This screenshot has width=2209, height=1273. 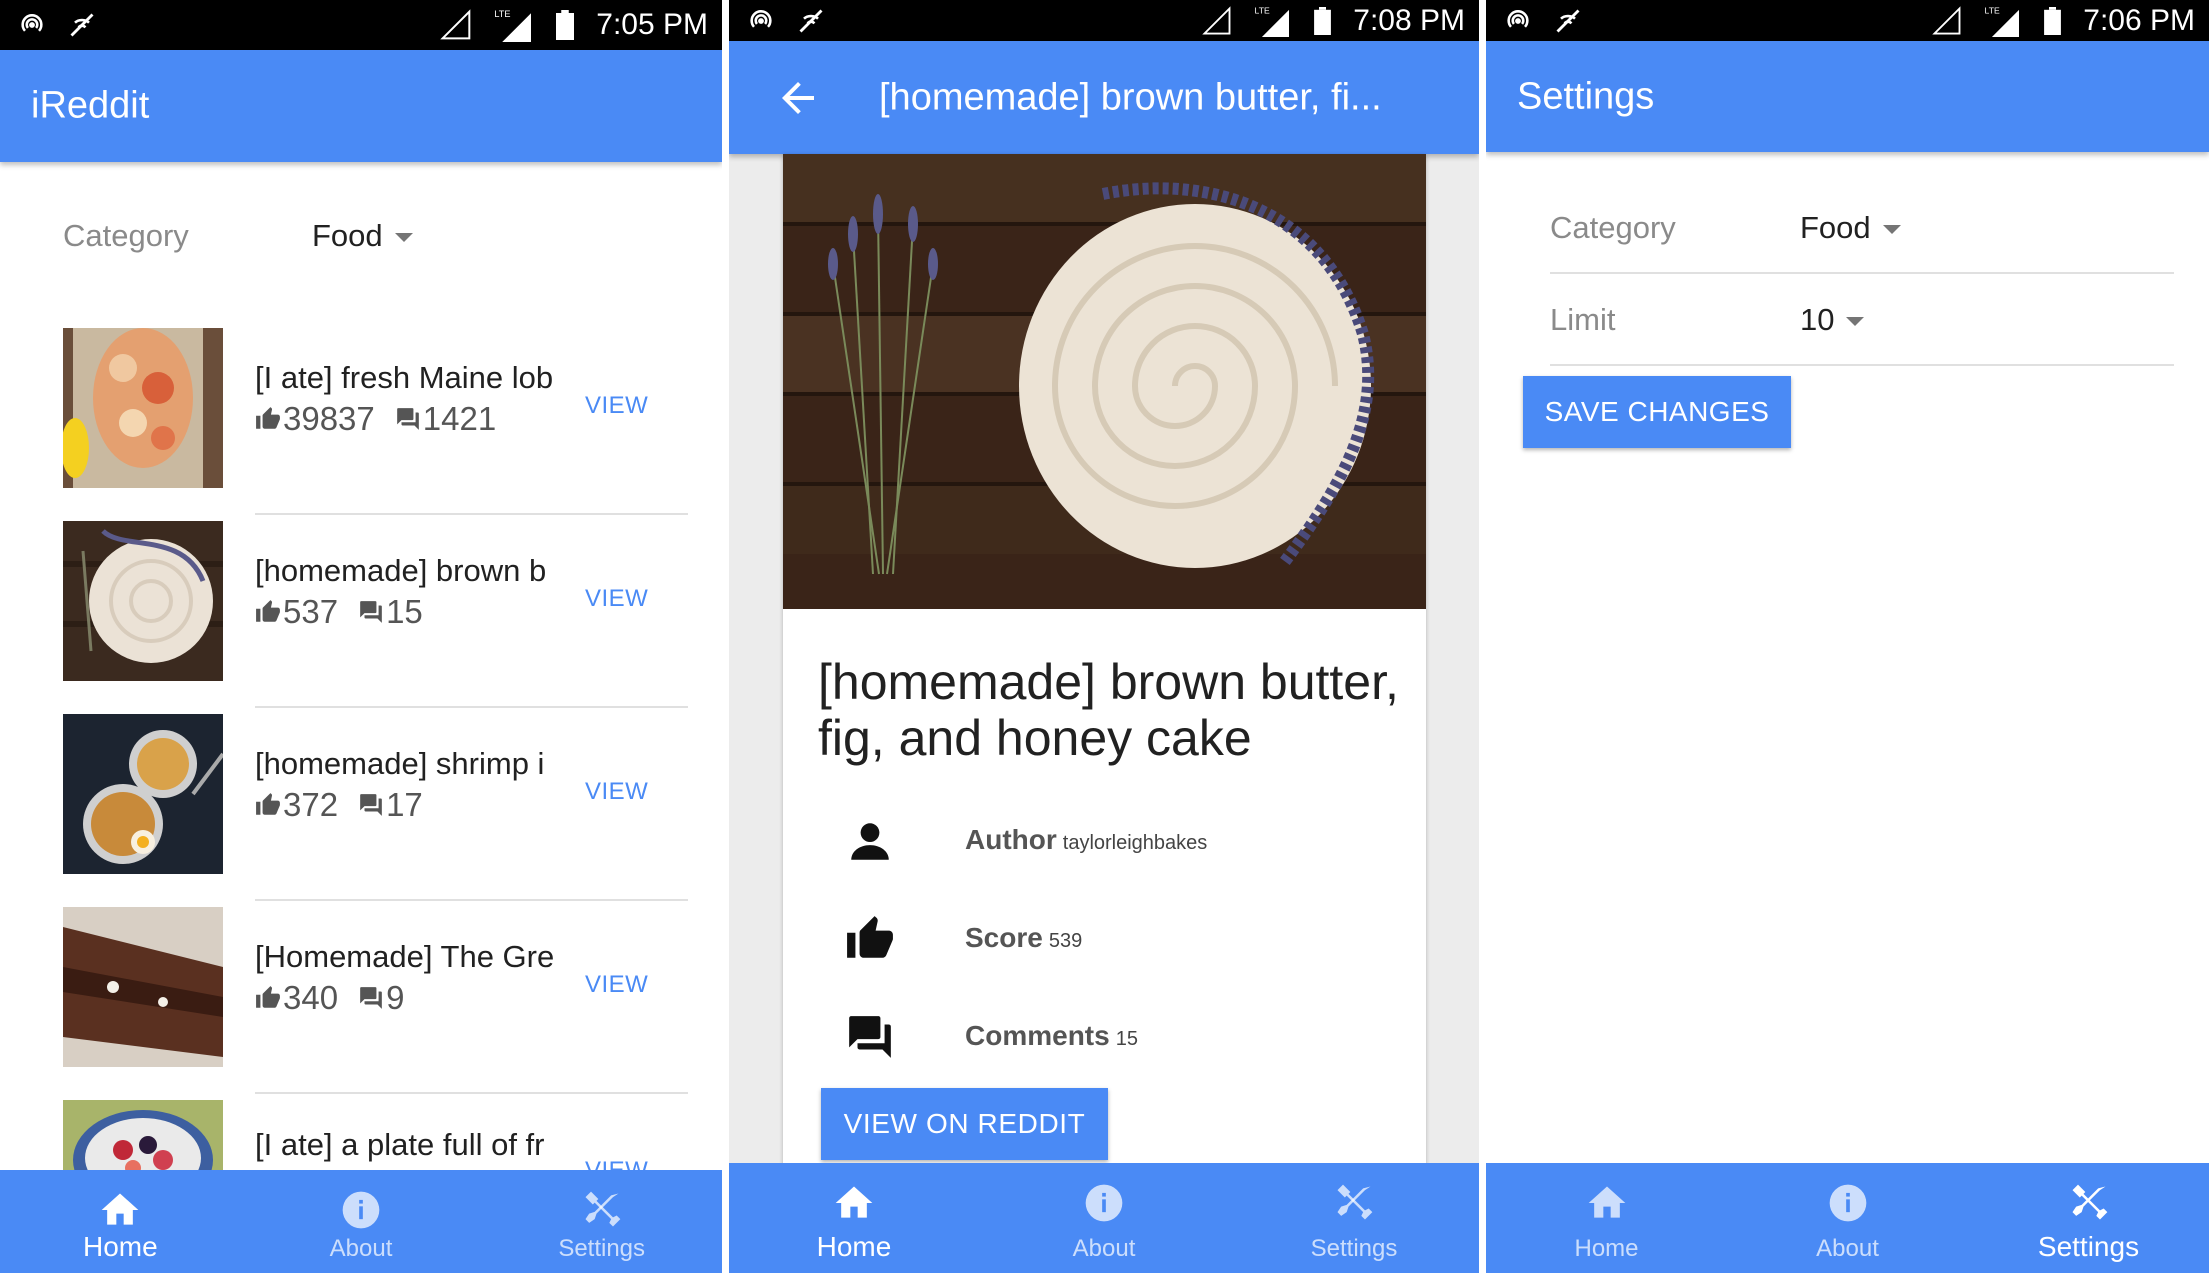 I want to click on app-title: iReddit, so click(x=90, y=105).